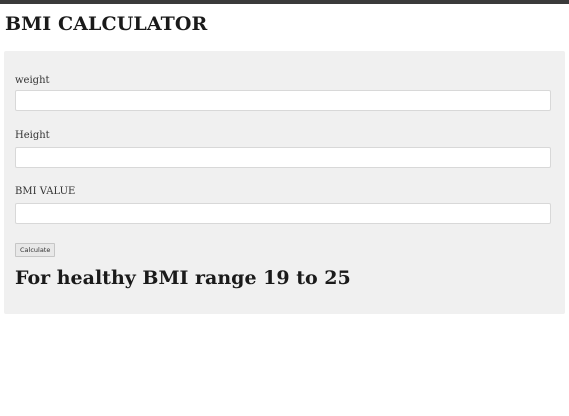  Describe the element at coordinates (32, 80) in the screenshot. I see `weight-label: weight` at that location.